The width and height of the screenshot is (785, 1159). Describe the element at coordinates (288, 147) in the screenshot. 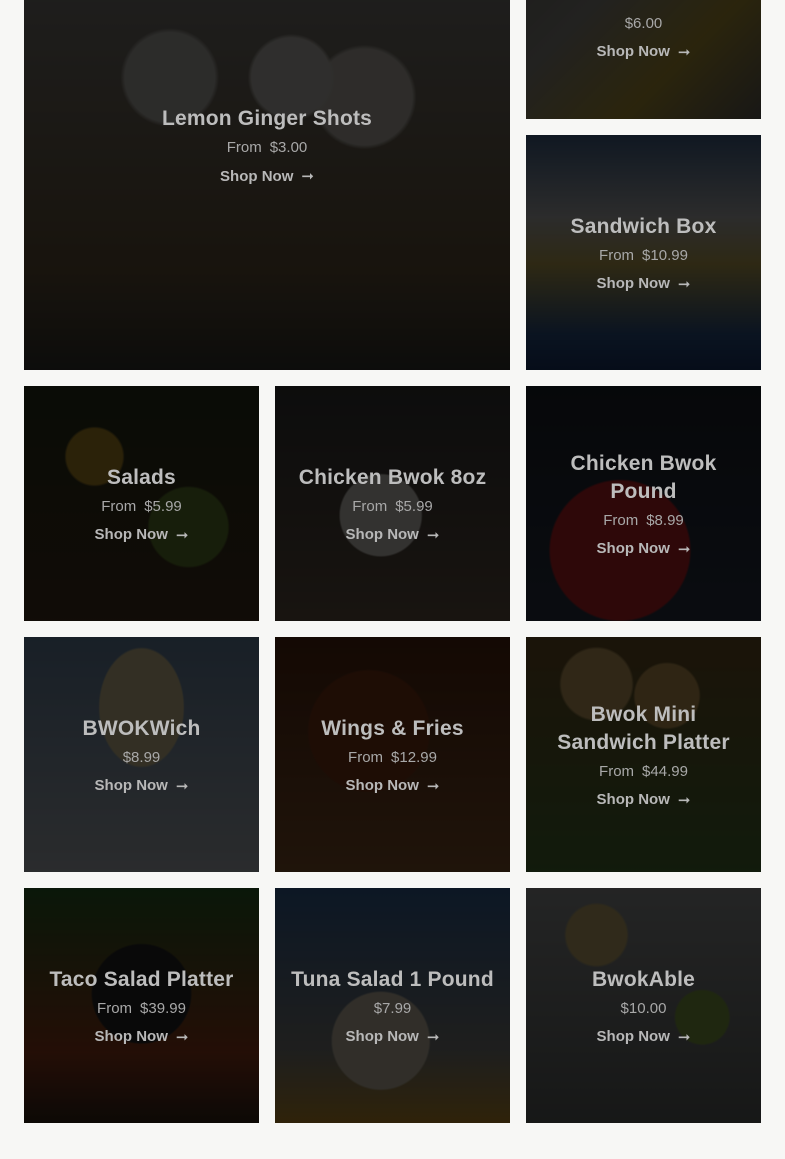

I see `price-value: $3.00` at that location.